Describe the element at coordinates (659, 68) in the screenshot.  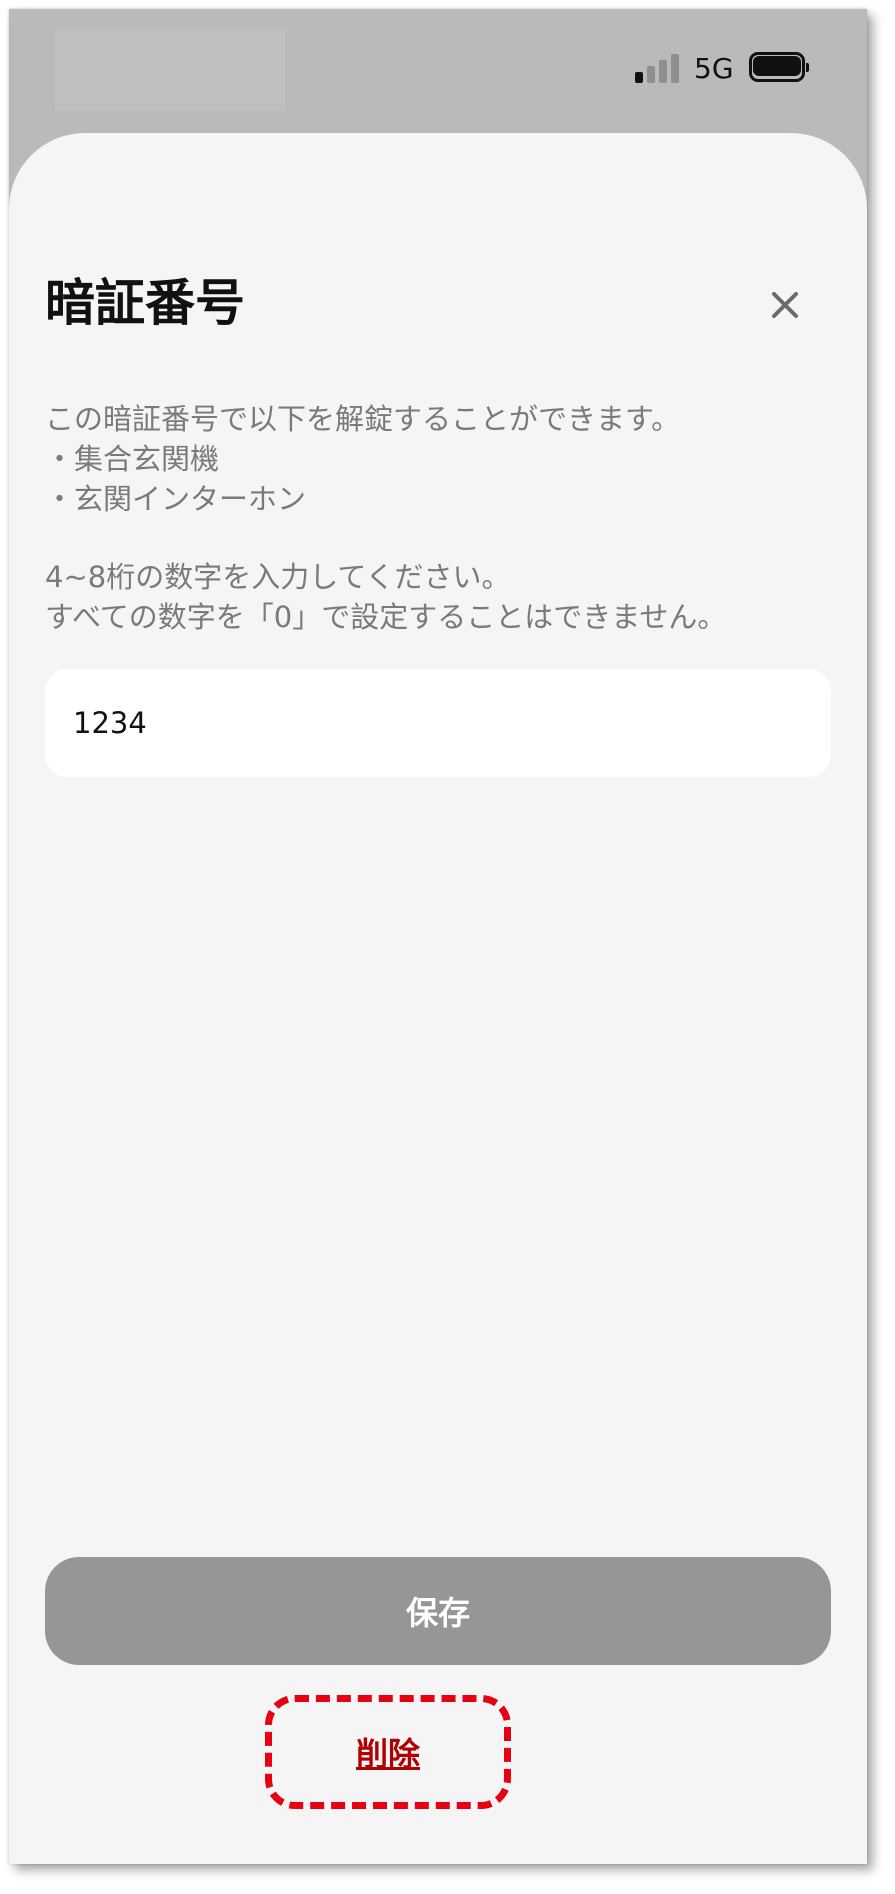
I see `signal-strength-icon` at that location.